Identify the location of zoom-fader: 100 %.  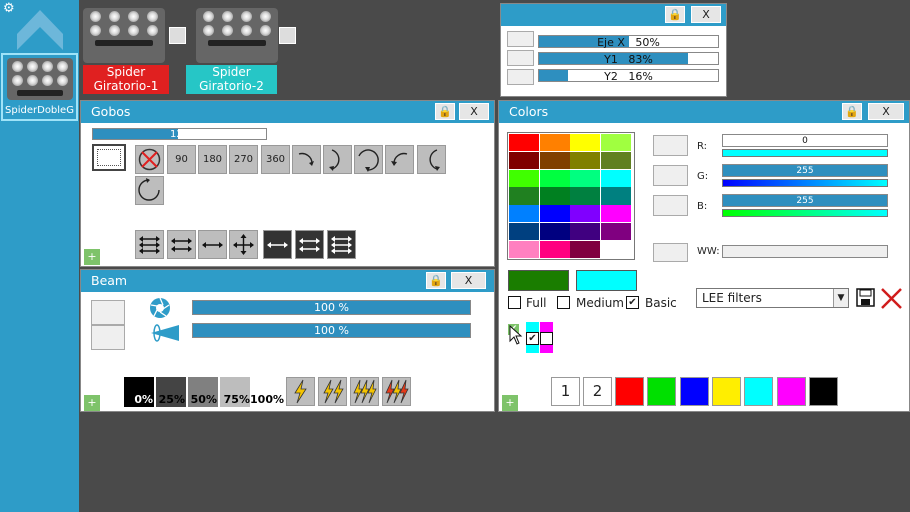
(331, 330).